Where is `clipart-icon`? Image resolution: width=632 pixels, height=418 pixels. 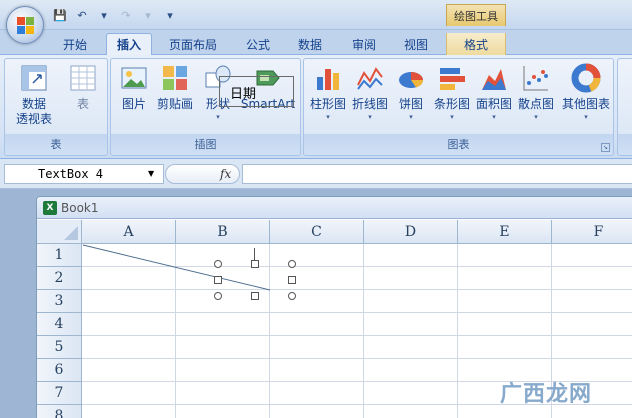
clipart-icon is located at coordinates (175, 78).